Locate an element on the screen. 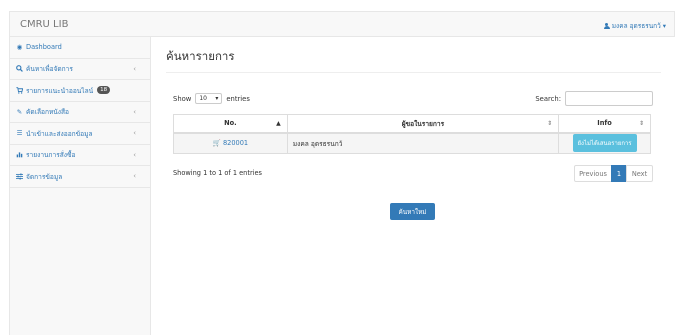 This screenshot has height=335, width=675. show-label: Show is located at coordinates (182, 98).